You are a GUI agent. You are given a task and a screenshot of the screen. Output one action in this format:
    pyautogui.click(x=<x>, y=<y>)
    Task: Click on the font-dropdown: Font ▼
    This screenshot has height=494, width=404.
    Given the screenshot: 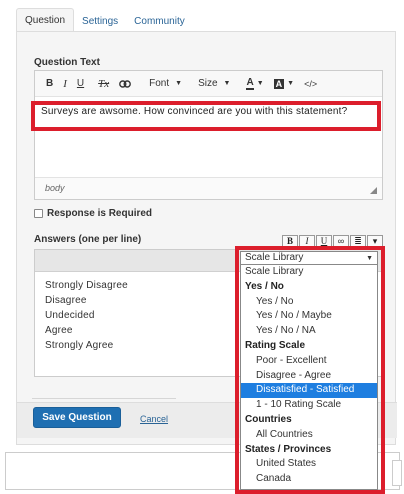 What is the action you would take?
    pyautogui.click(x=165, y=84)
    